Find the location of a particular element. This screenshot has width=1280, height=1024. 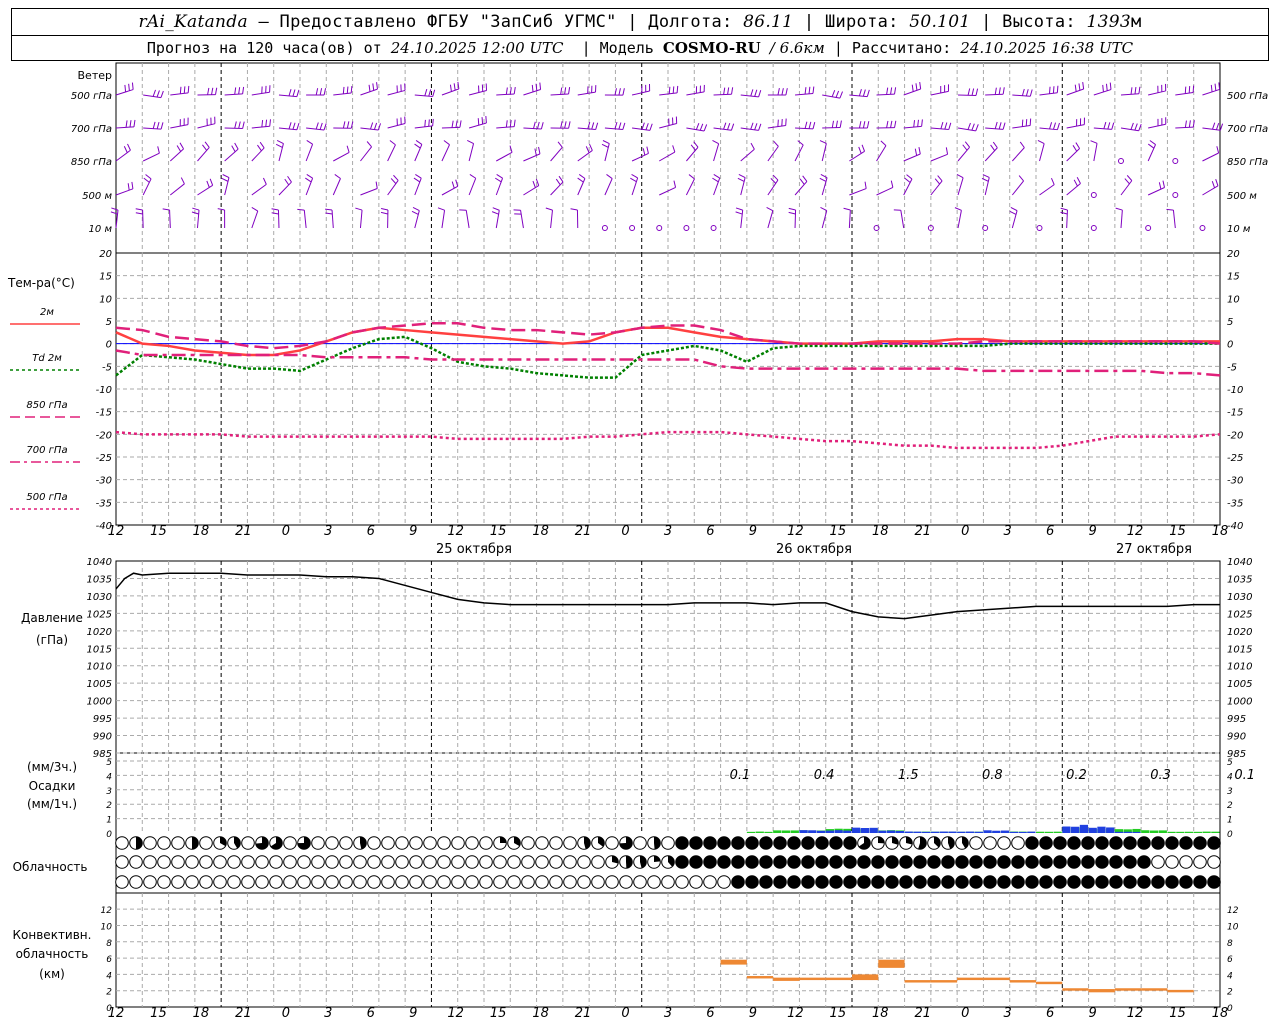

precip-tick-right: 3 is located at coordinates (1230, 792).